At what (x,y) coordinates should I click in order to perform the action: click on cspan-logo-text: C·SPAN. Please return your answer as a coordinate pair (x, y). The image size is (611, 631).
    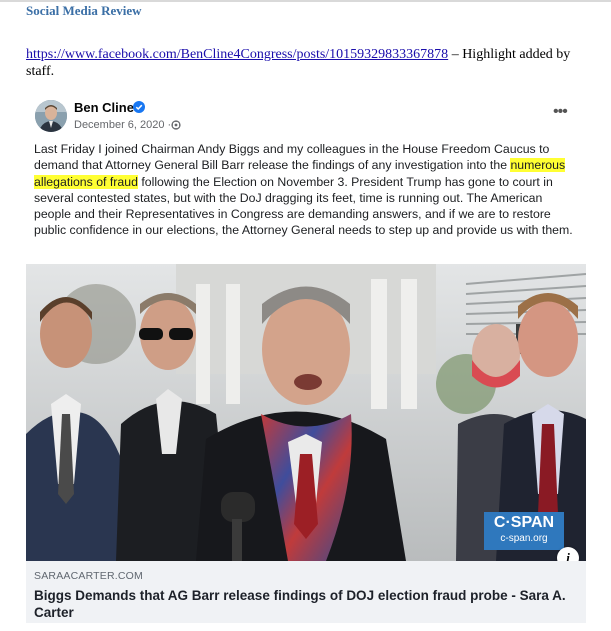
    Looking at the image, I should click on (524, 522).